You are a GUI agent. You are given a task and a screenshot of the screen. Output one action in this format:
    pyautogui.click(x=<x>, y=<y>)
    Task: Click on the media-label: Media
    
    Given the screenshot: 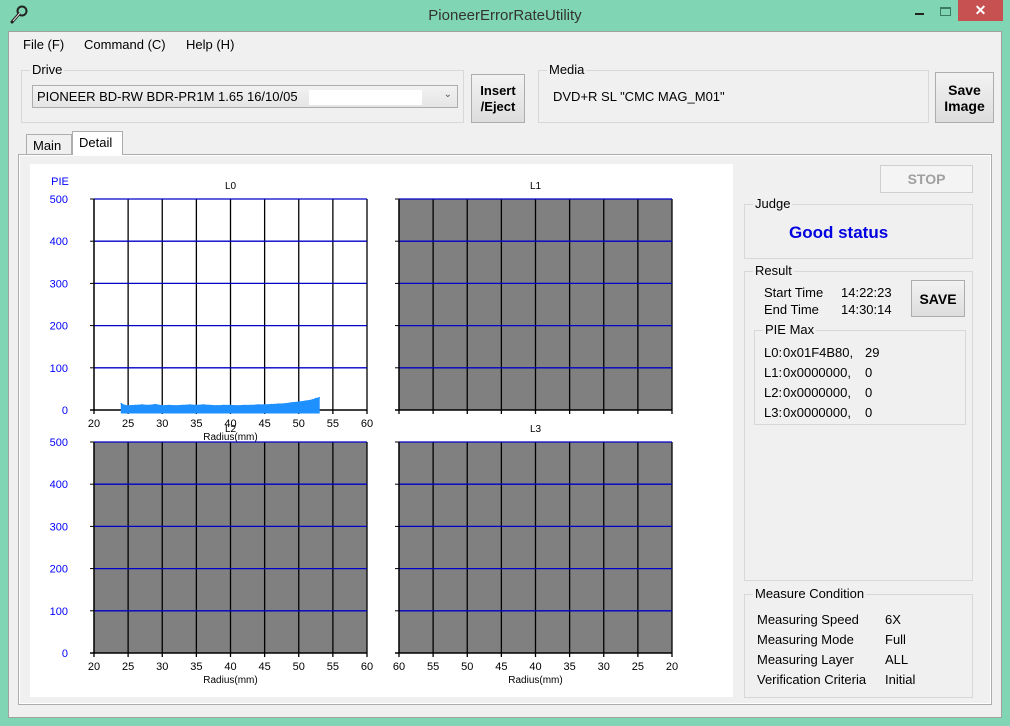 What is the action you would take?
    pyautogui.click(x=567, y=69)
    